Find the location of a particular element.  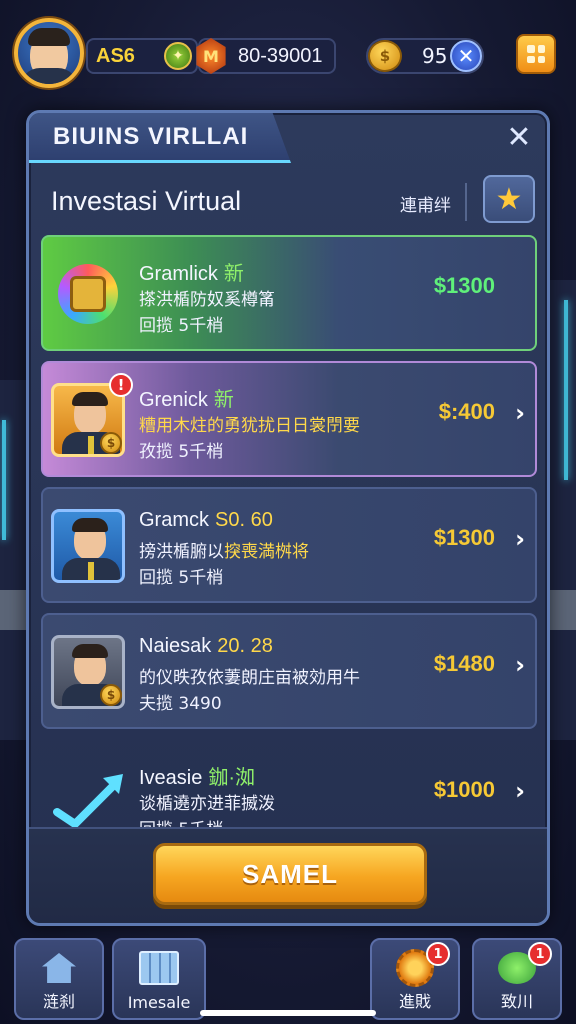

top-hud: AS6 ✦ M 80-39001 $ 95 ✕ is located at coordinates (288, 54).